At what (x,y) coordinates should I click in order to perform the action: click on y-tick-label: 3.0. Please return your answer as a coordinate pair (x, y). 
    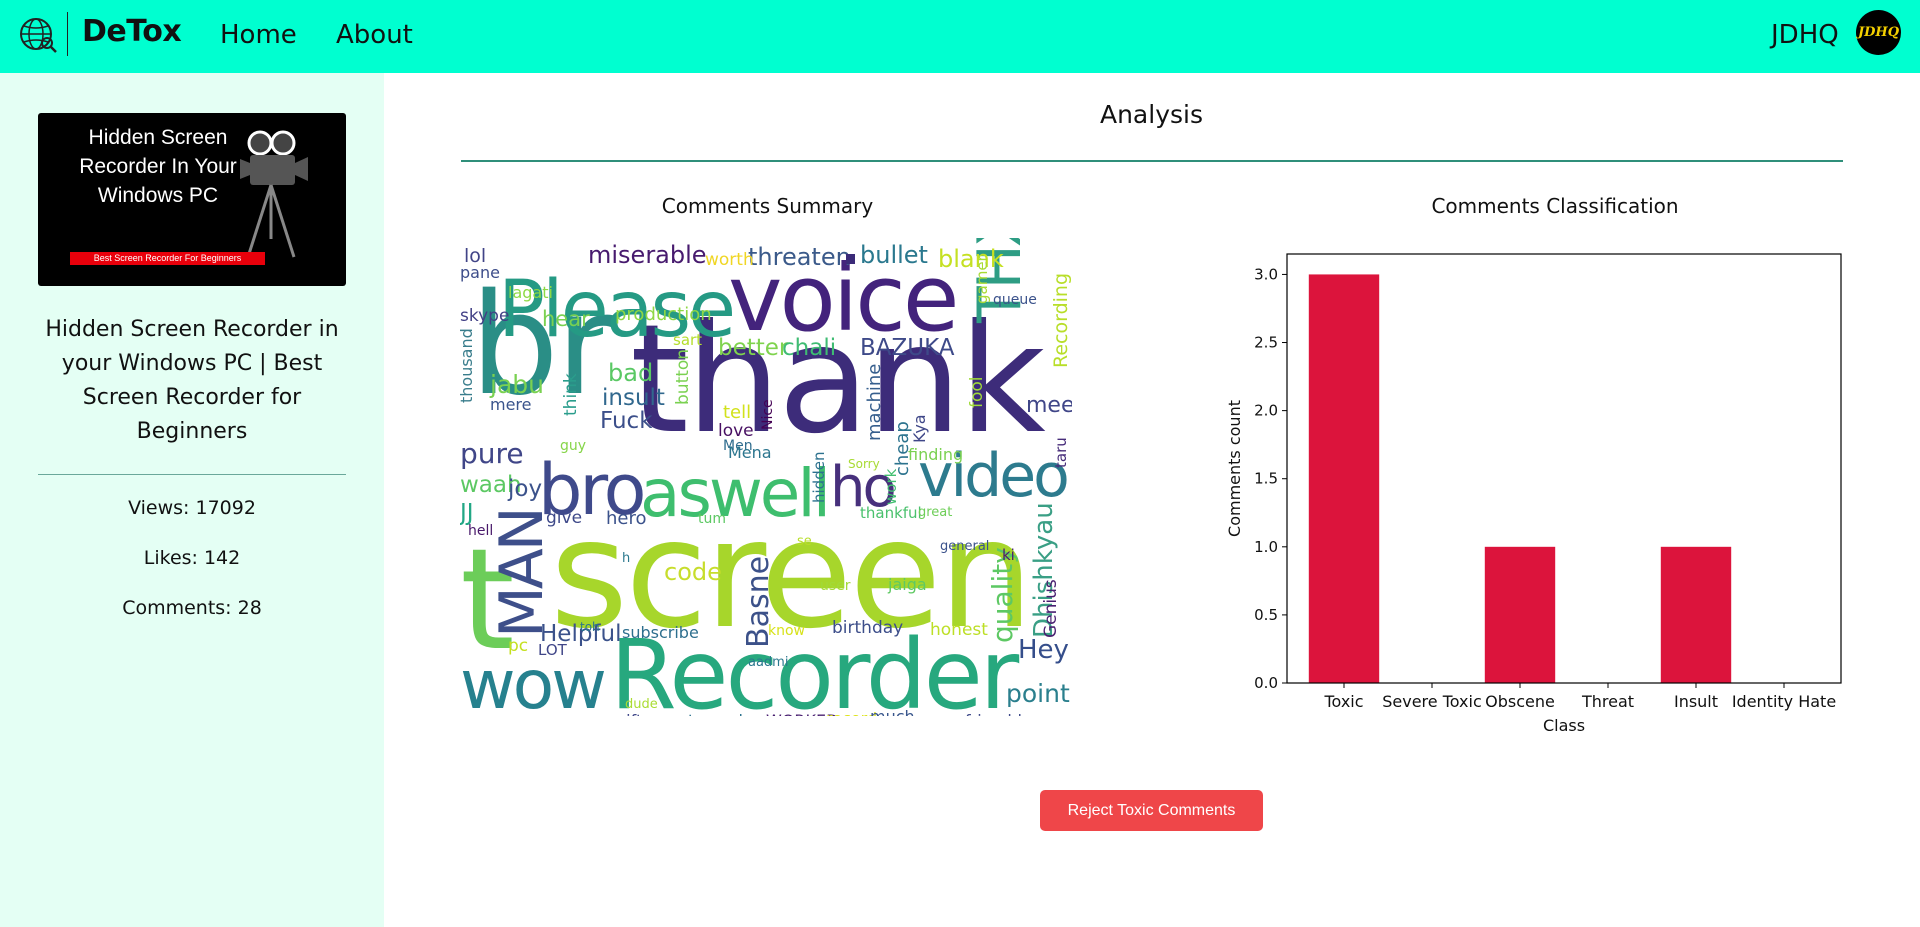
    Looking at the image, I should click on (1266, 274).